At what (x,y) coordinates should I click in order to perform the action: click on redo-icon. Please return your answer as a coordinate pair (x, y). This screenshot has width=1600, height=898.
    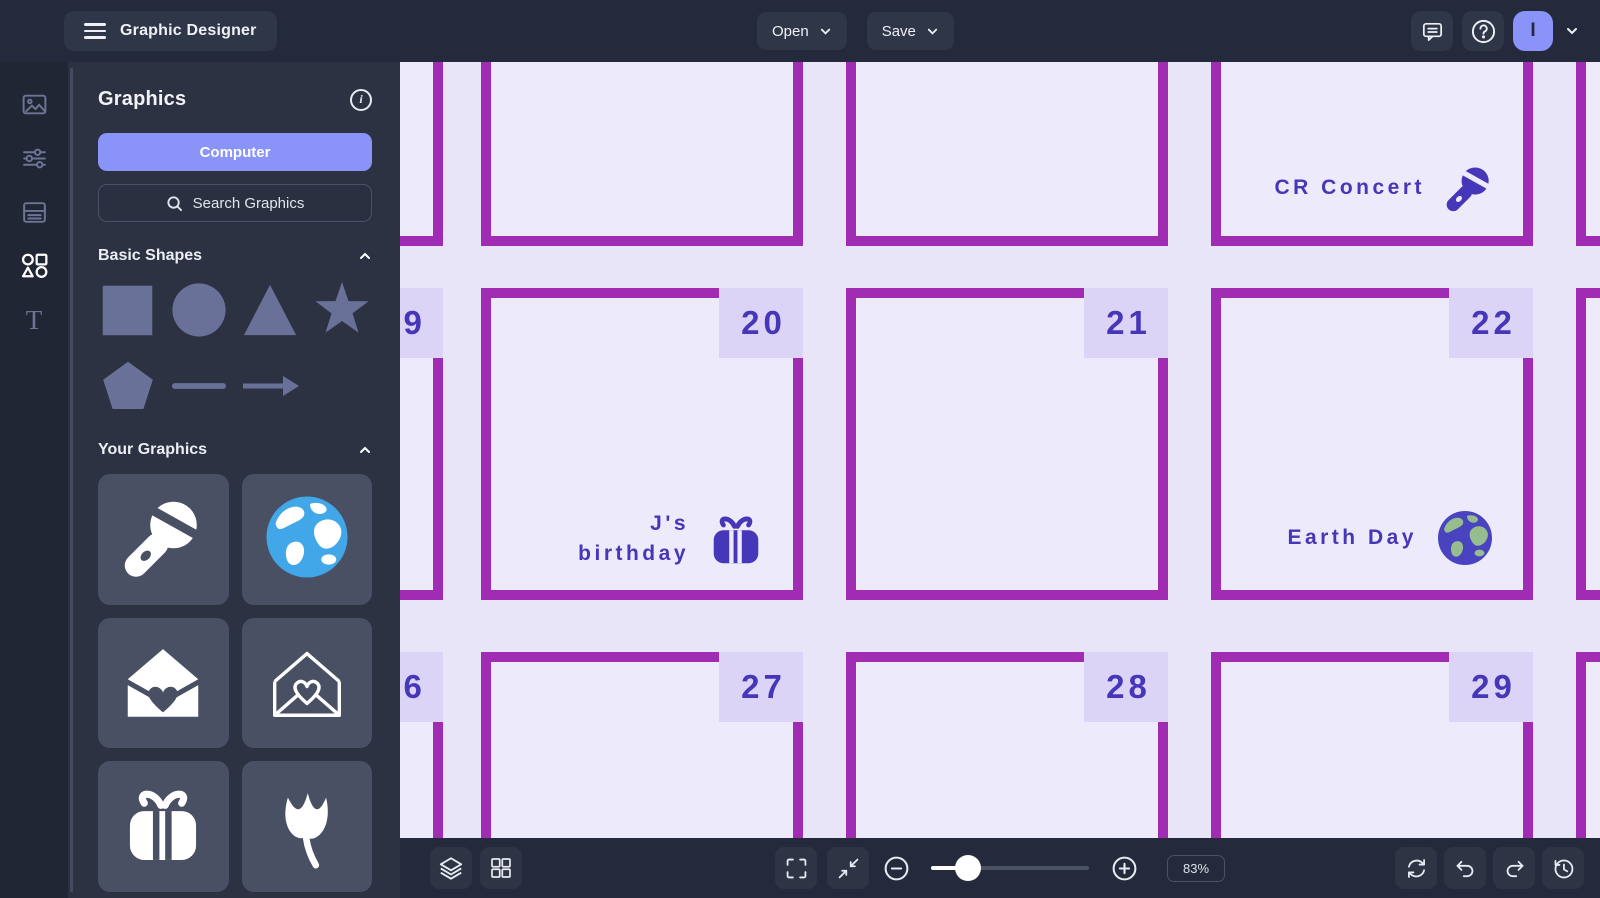
    Looking at the image, I should click on (1514, 868).